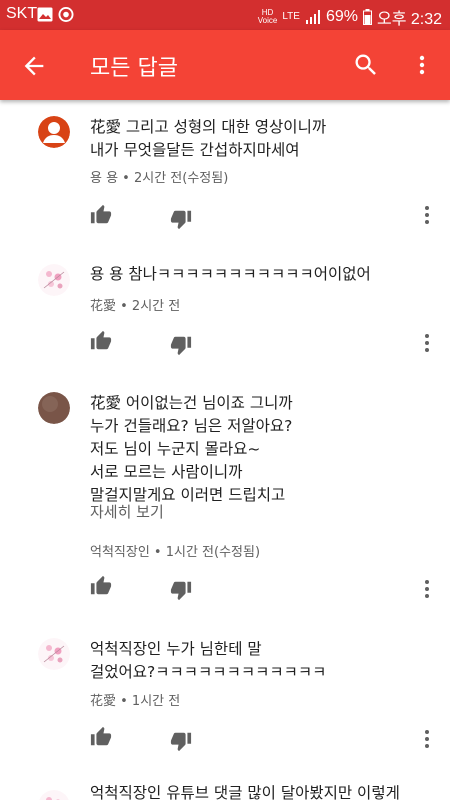 The height and width of the screenshot is (800, 450). What do you see at coordinates (291, 16) in the screenshot?
I see `network-type: LTE` at bounding box center [291, 16].